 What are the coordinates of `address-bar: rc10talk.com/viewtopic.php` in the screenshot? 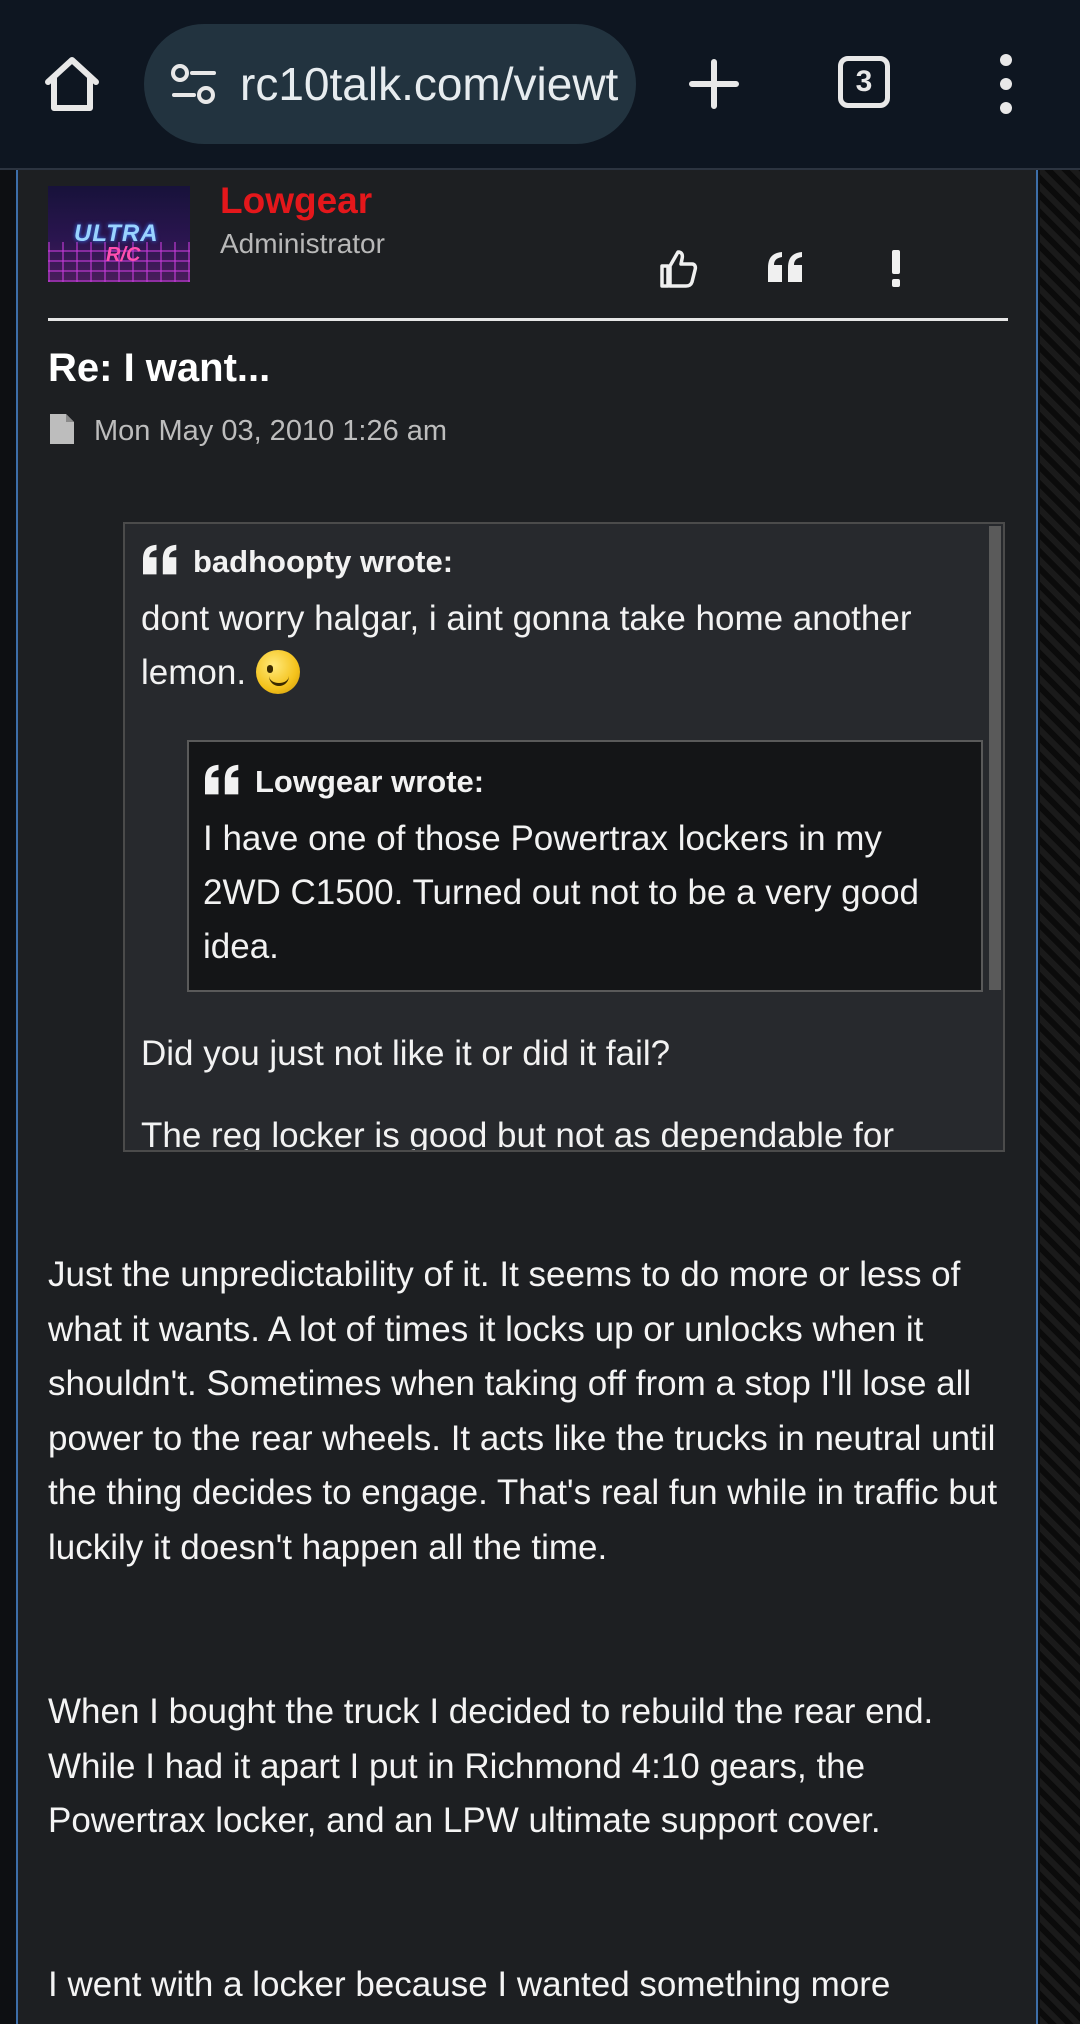 It's located at (390, 84).